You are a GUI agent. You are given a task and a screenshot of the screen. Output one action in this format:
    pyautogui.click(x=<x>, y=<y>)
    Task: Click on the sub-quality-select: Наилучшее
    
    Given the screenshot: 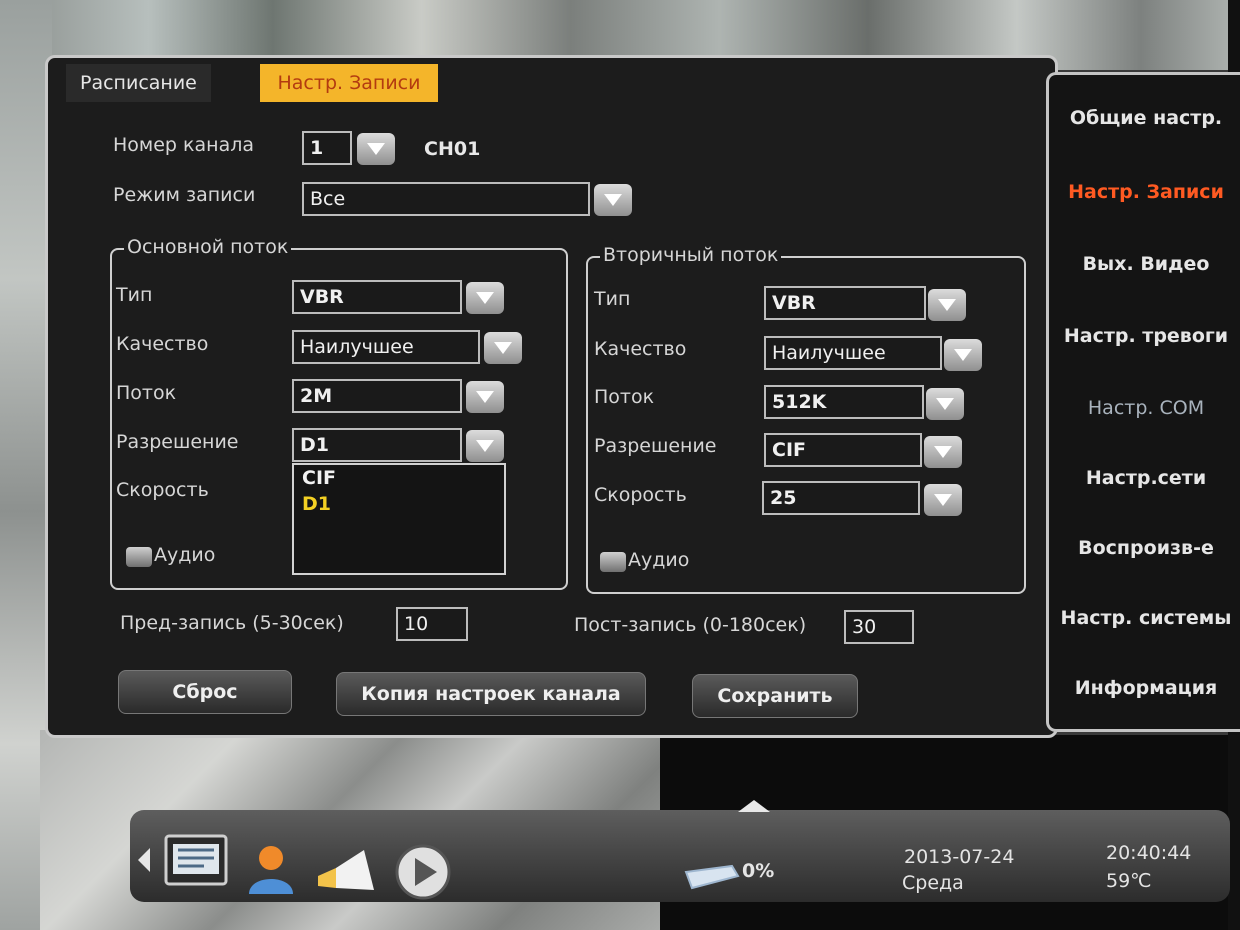 What is the action you would take?
    pyautogui.click(x=853, y=353)
    